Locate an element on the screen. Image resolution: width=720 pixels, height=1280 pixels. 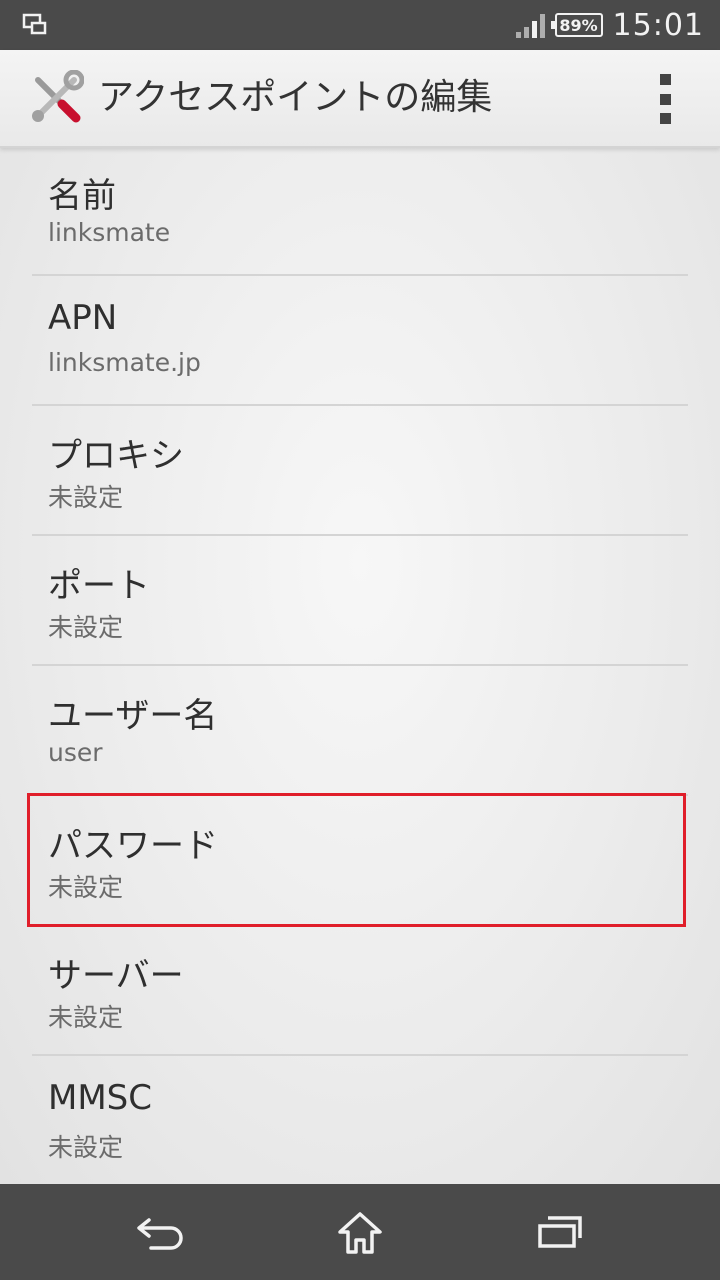
setting-mmsc: MMSC 未設定 is located at coordinates (360, 1120).